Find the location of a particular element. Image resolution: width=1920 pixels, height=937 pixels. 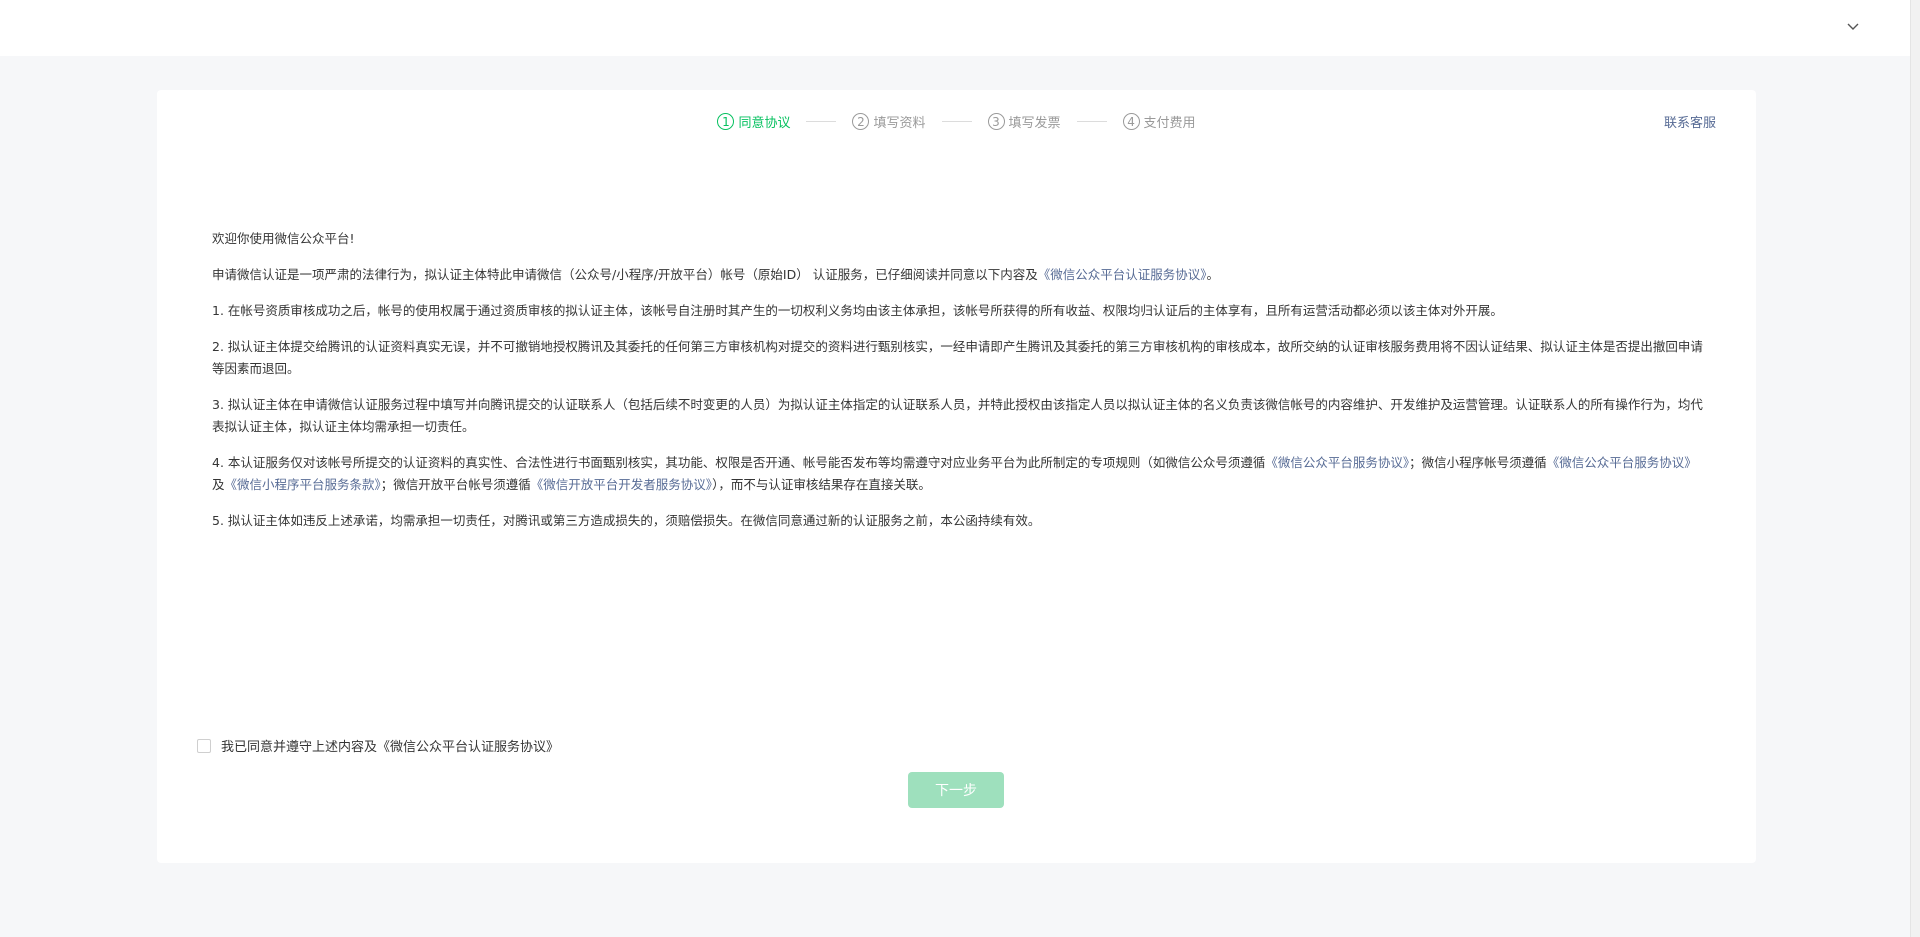

agree-label: 我已同意并遵守上述内容及《微信公众平台认证服务协议》 is located at coordinates (390, 747).